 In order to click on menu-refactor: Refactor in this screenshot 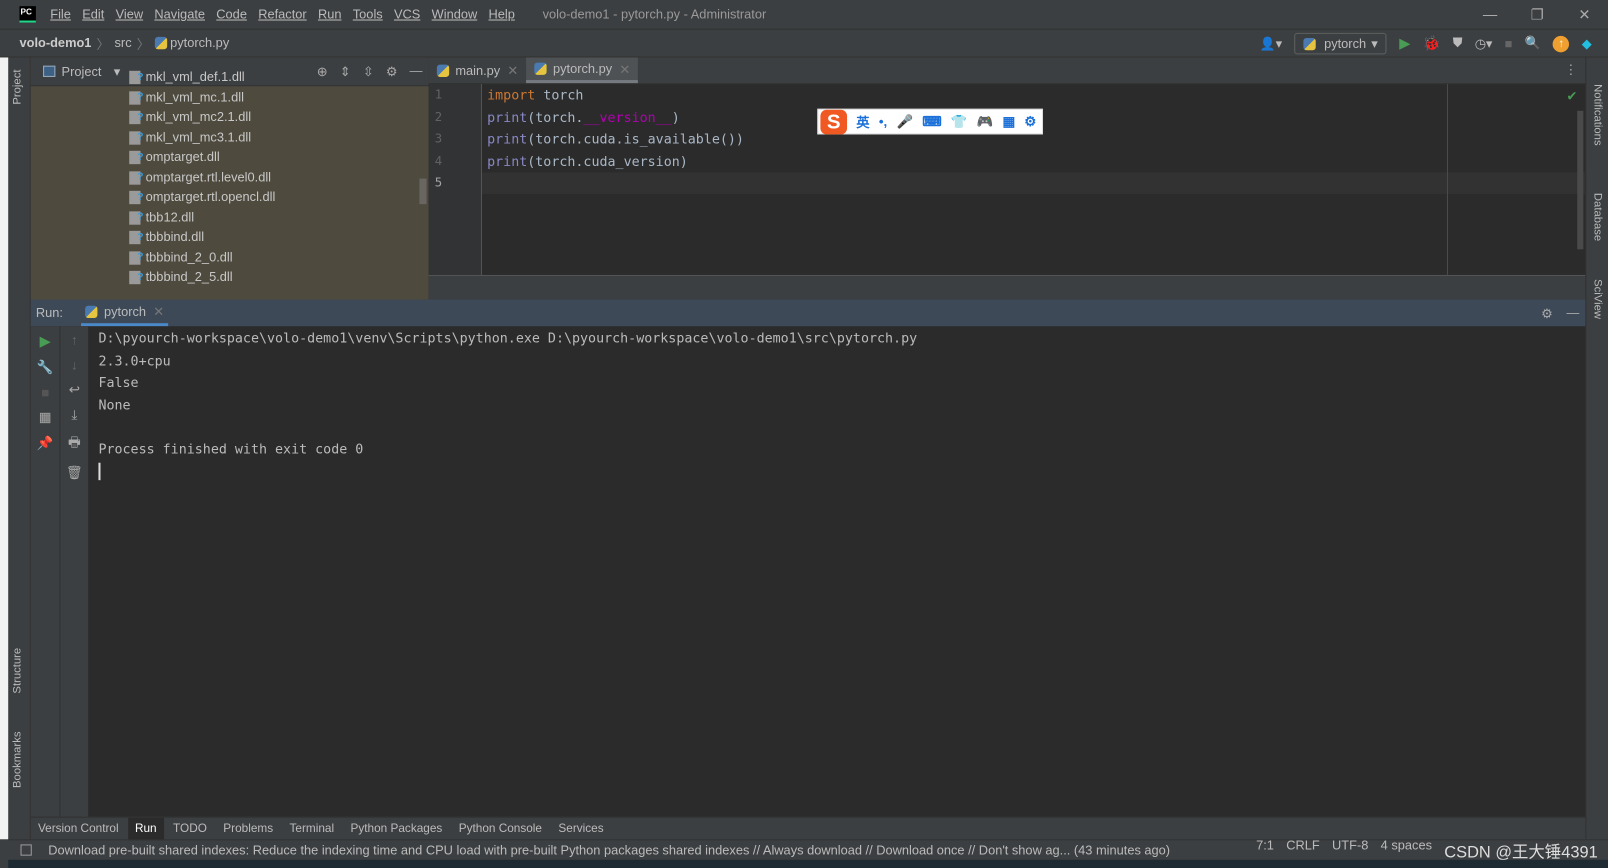, I will do `click(282, 14)`.